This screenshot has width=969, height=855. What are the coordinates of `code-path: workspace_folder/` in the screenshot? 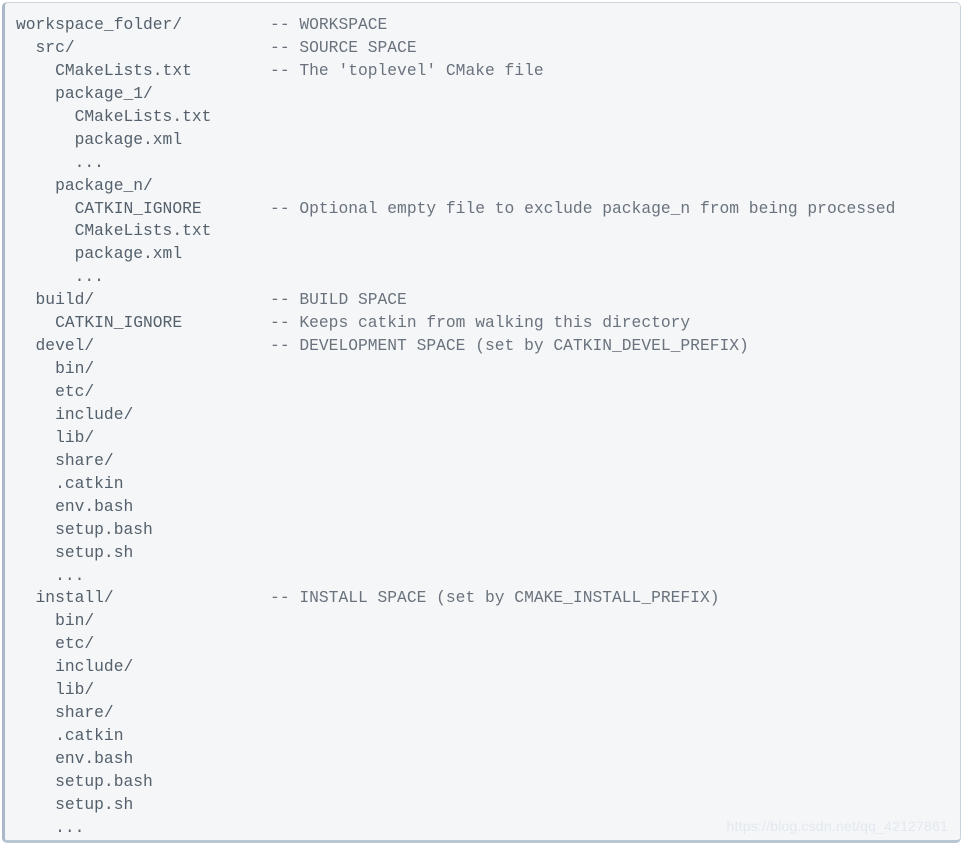 It's located at (99, 24).